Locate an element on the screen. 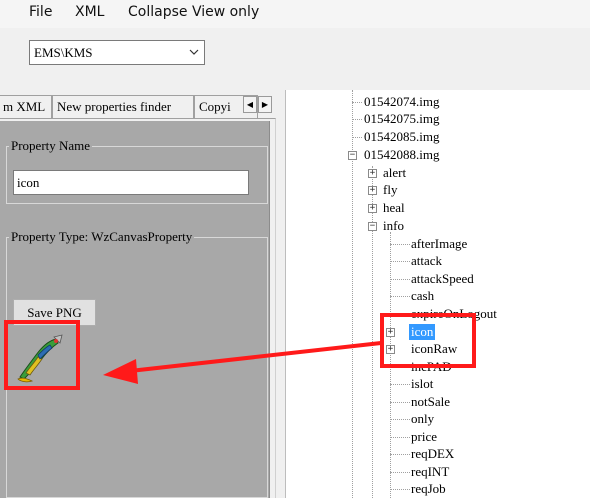  tree-node-01542088: 01542088.img is located at coordinates (401, 155).